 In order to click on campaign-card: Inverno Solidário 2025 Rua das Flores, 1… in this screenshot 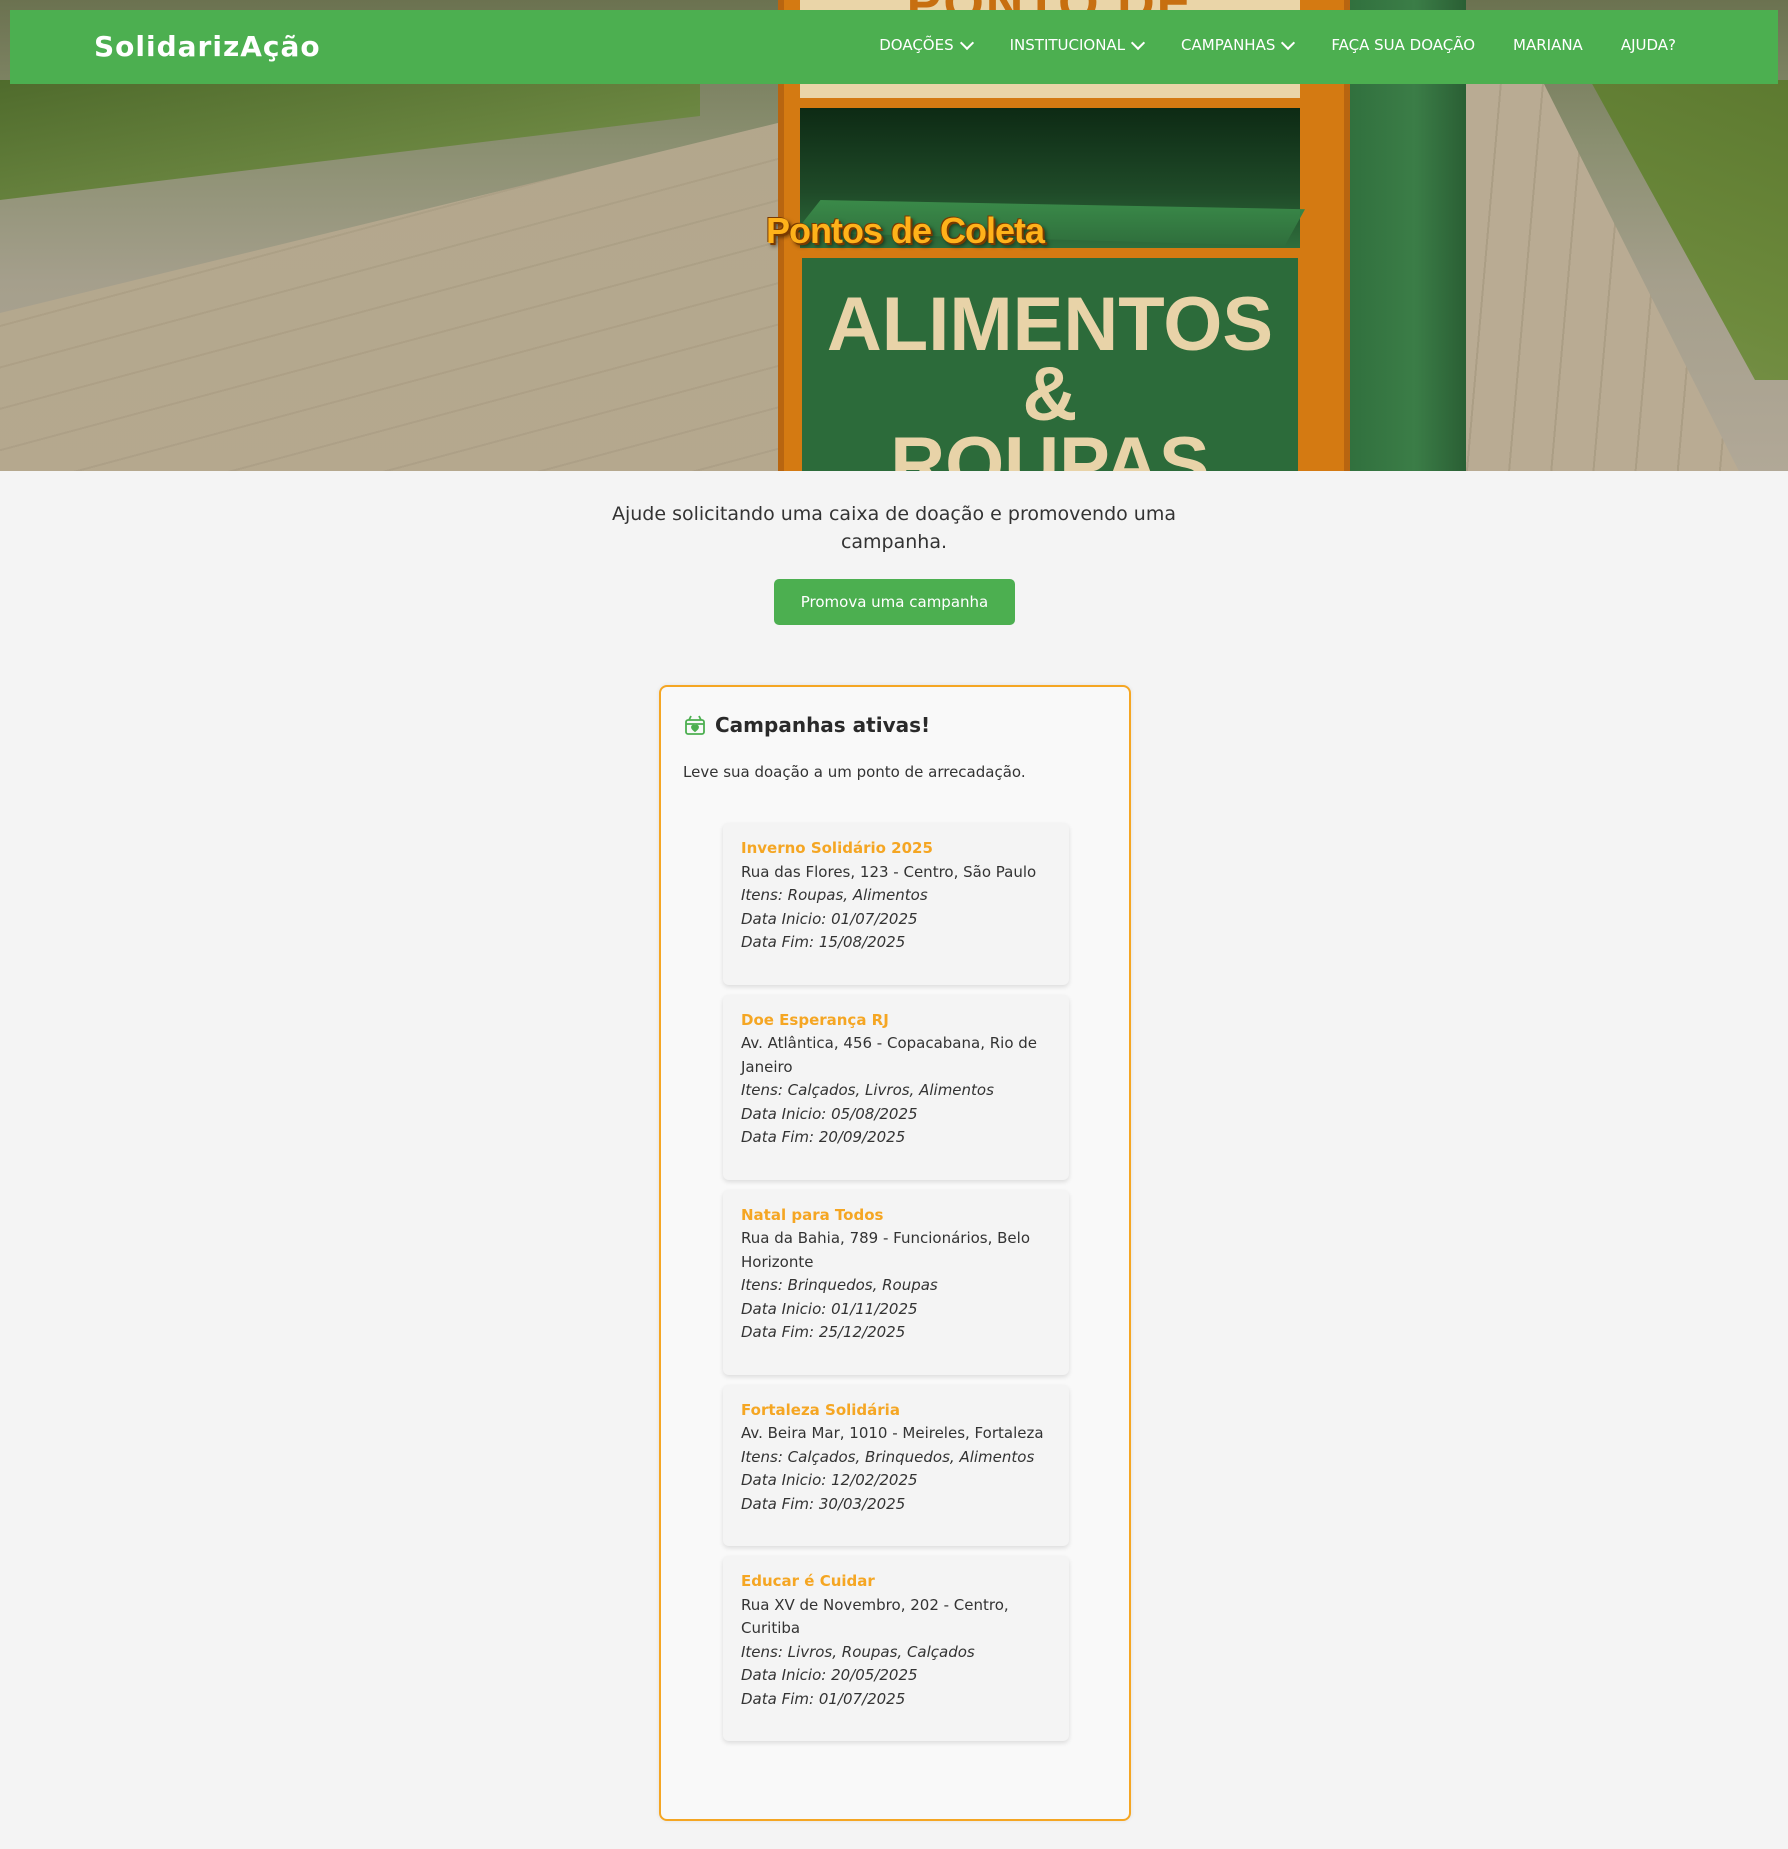, I will do `click(896, 904)`.